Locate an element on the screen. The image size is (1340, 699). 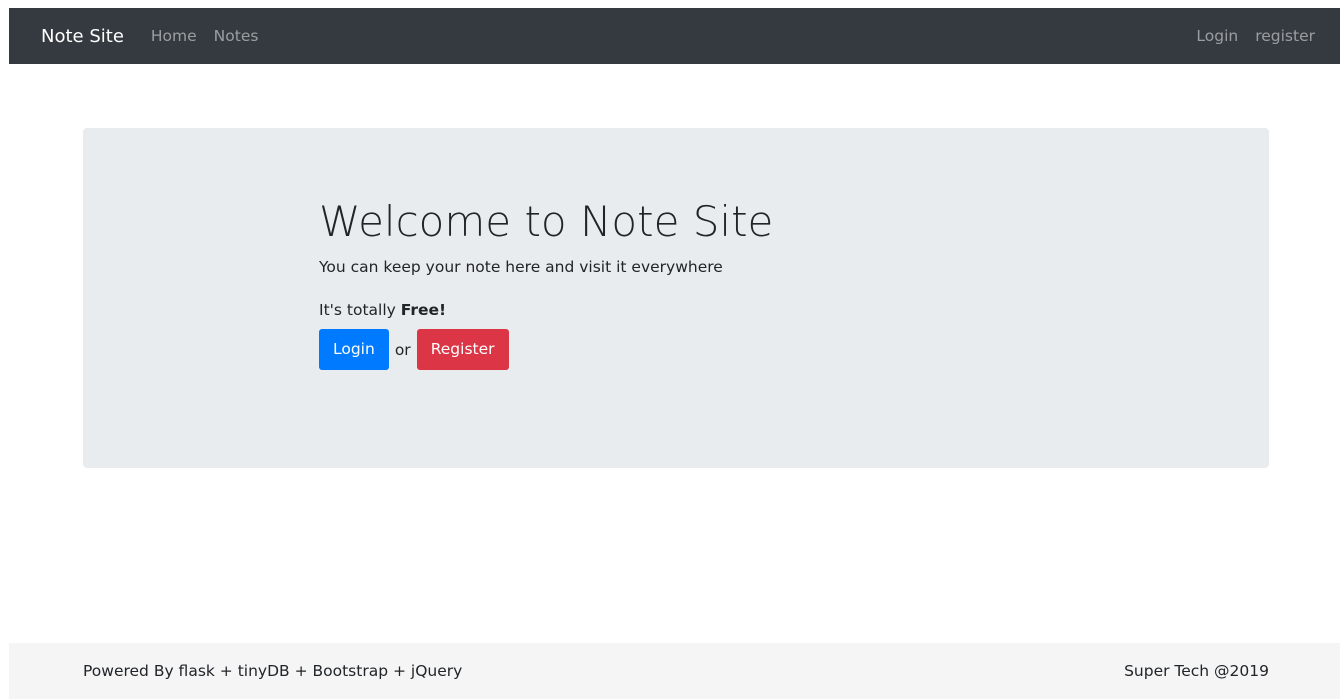
free-emphasis: Free! is located at coordinates (423, 310).